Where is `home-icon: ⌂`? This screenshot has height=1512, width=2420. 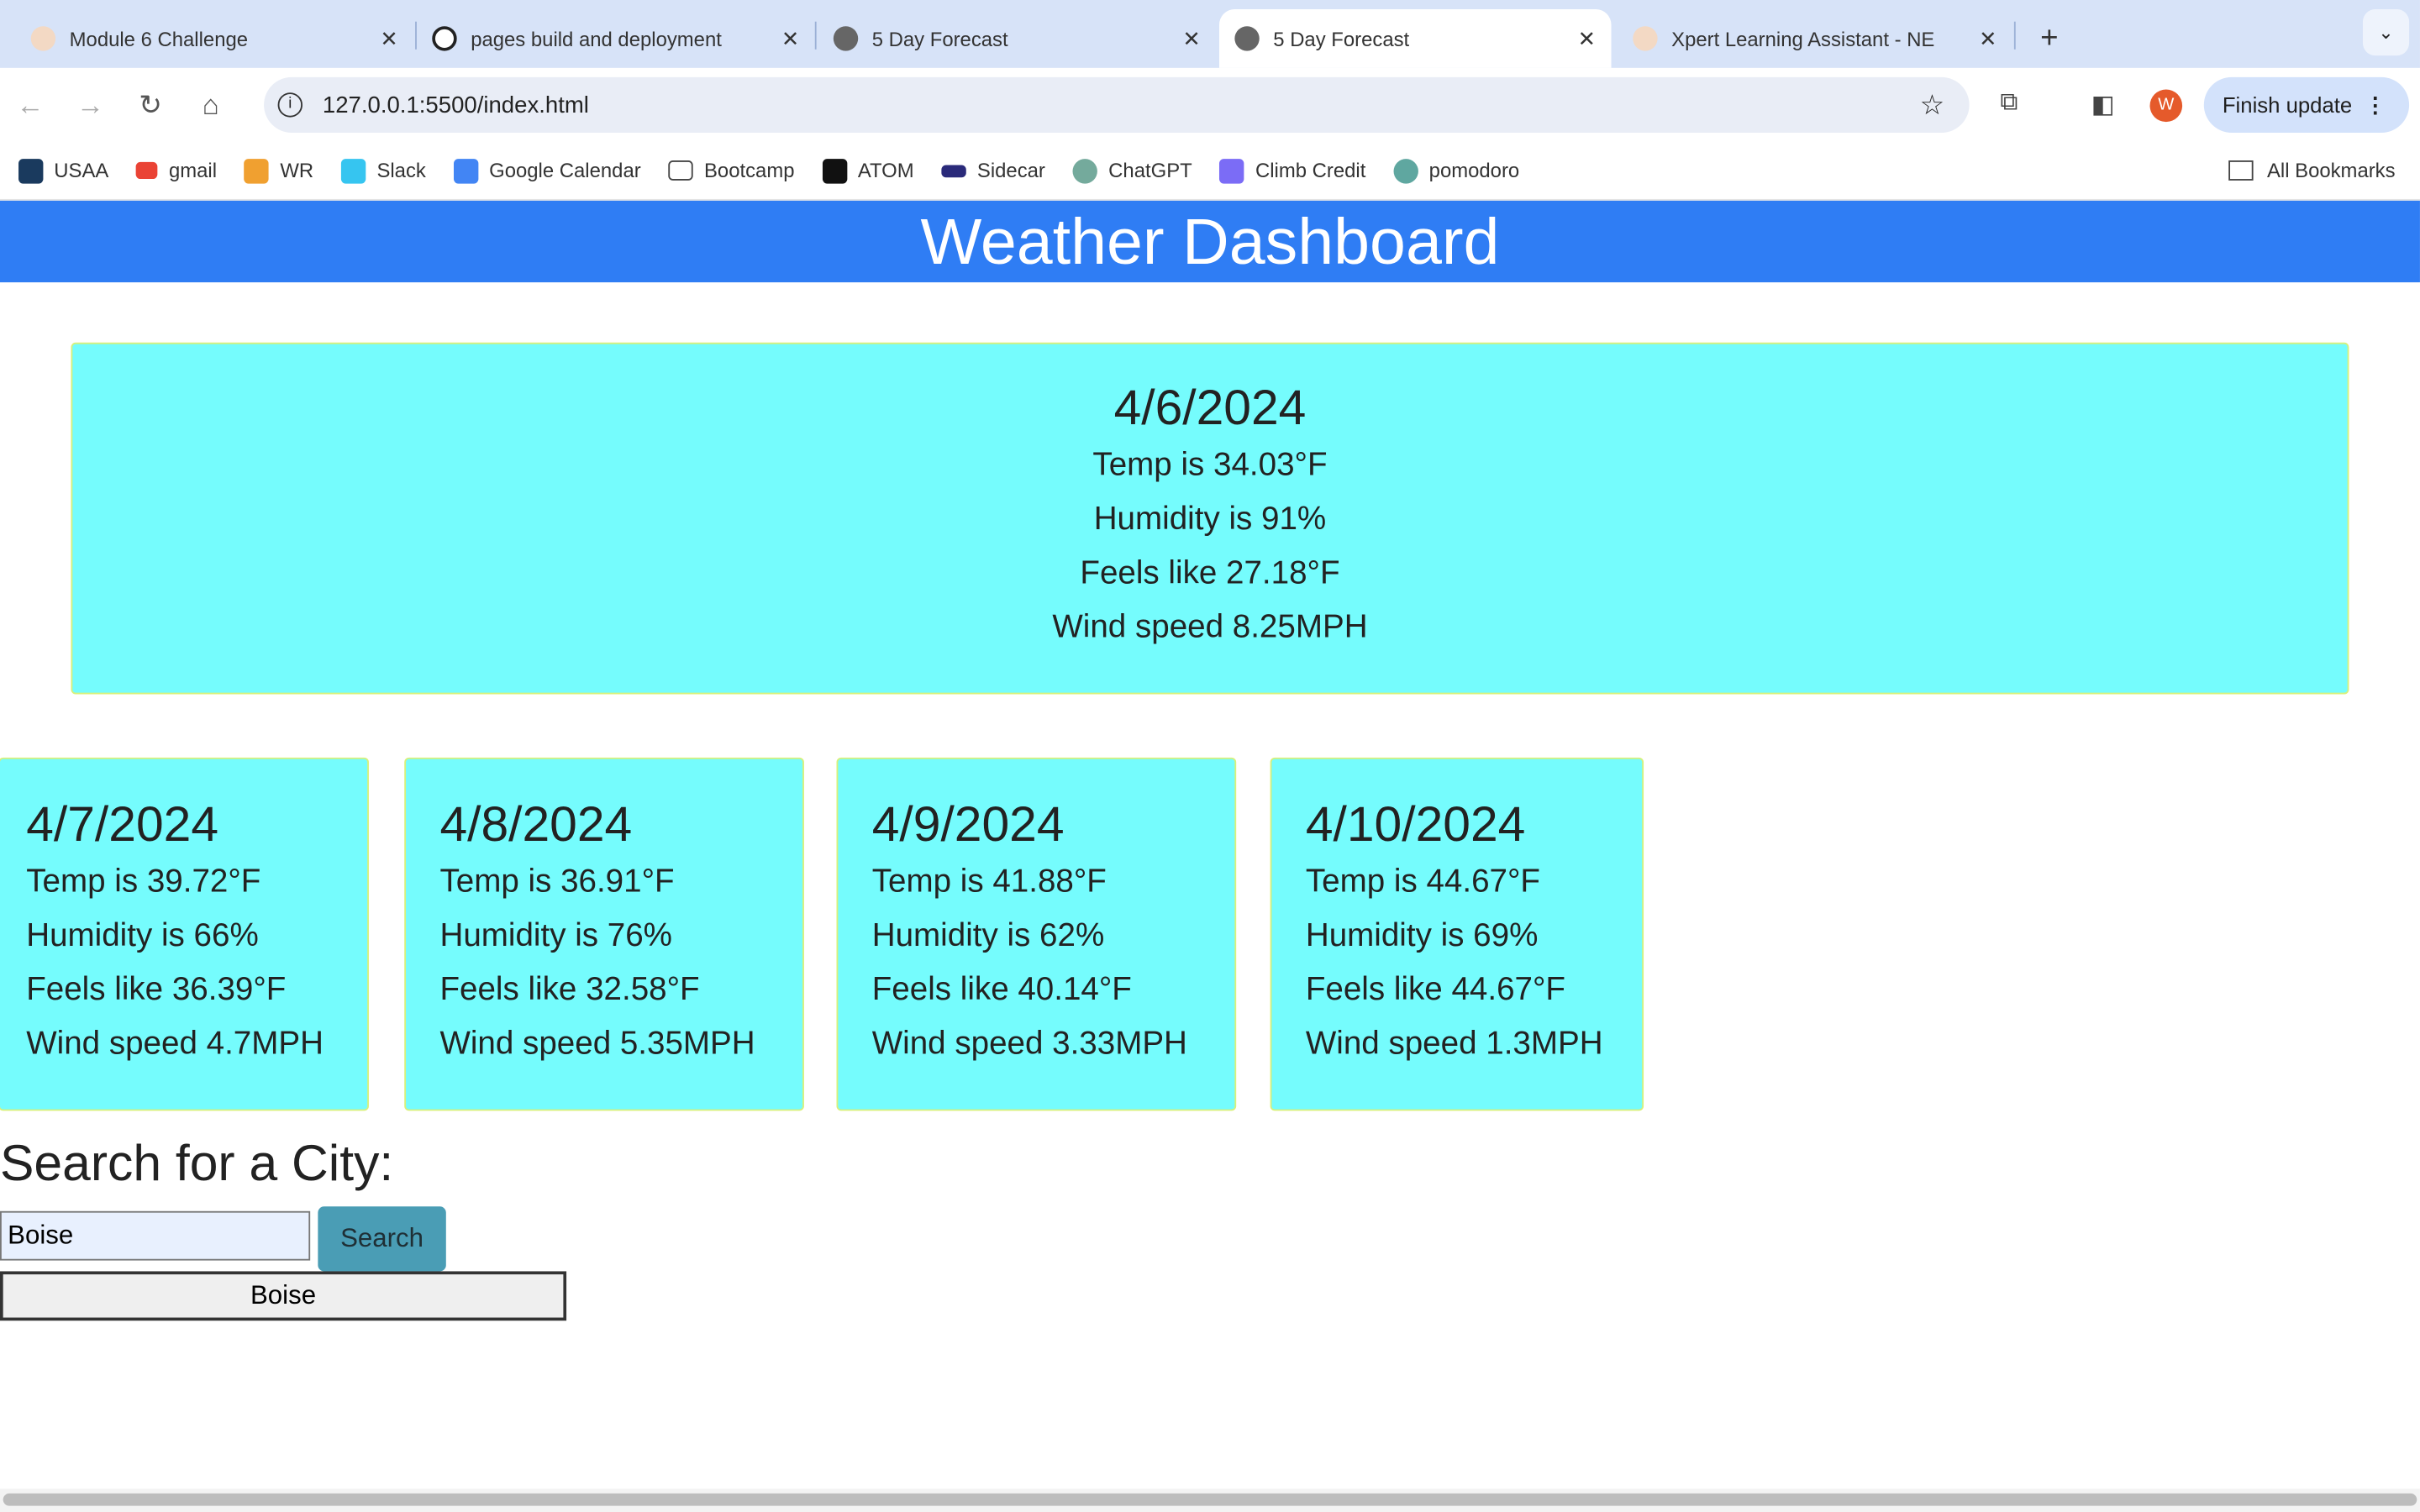 home-icon: ⌂ is located at coordinates (211, 105).